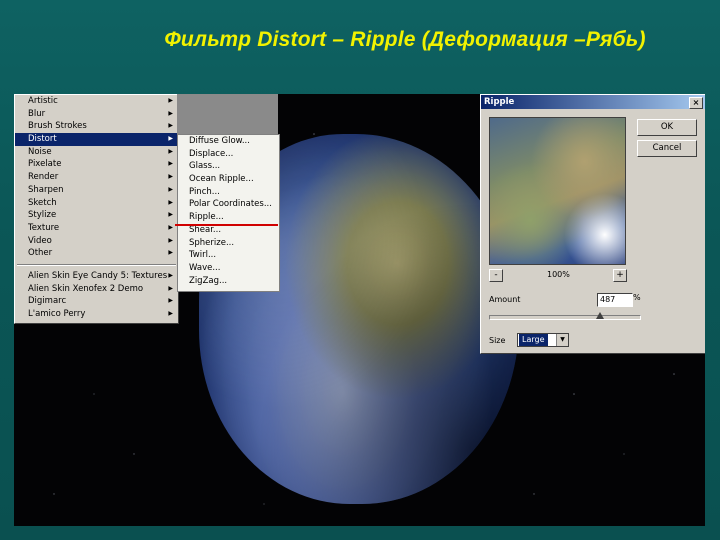 This screenshot has height=540, width=720. Describe the element at coordinates (86, 288) in the screenshot. I see `menu-item-label: Alien Skin Xenofex 2 Demo` at that location.